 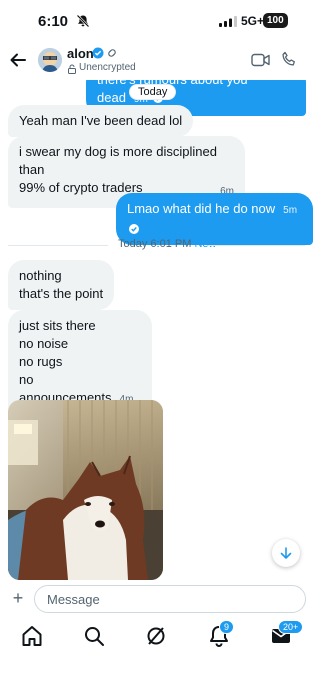 I want to click on avatar, so click(x=50, y=60).